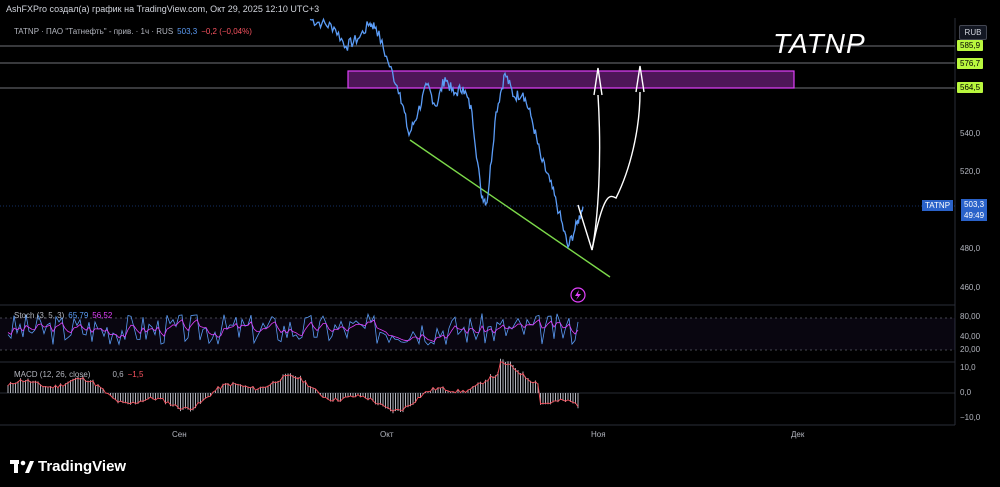 This screenshot has height=487, width=1000. Describe the element at coordinates (571, 79) in the screenshot. I see `resistance-zone` at that location.